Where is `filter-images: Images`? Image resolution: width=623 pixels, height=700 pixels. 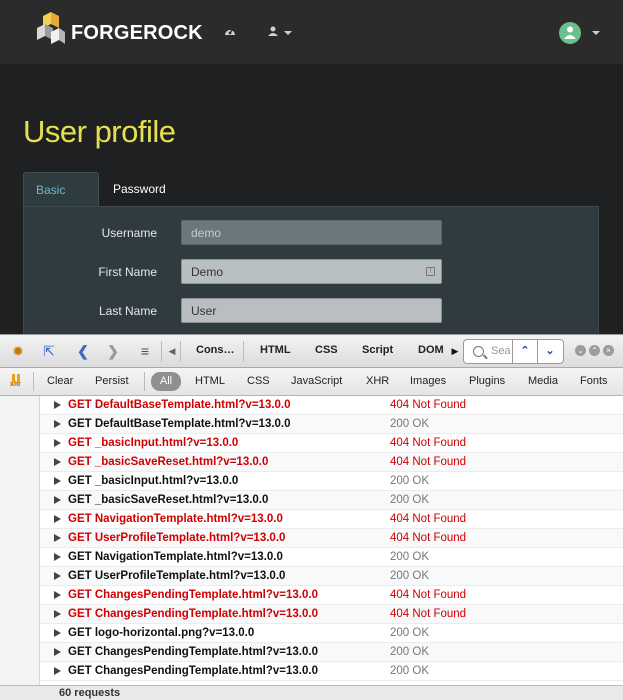 filter-images: Images is located at coordinates (428, 381).